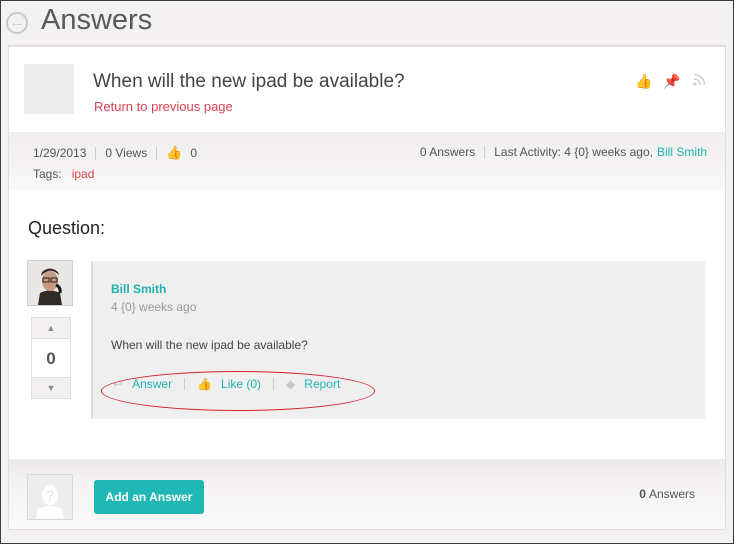 This screenshot has width=734, height=544. What do you see at coordinates (50, 283) in the screenshot?
I see `avatar` at bounding box center [50, 283].